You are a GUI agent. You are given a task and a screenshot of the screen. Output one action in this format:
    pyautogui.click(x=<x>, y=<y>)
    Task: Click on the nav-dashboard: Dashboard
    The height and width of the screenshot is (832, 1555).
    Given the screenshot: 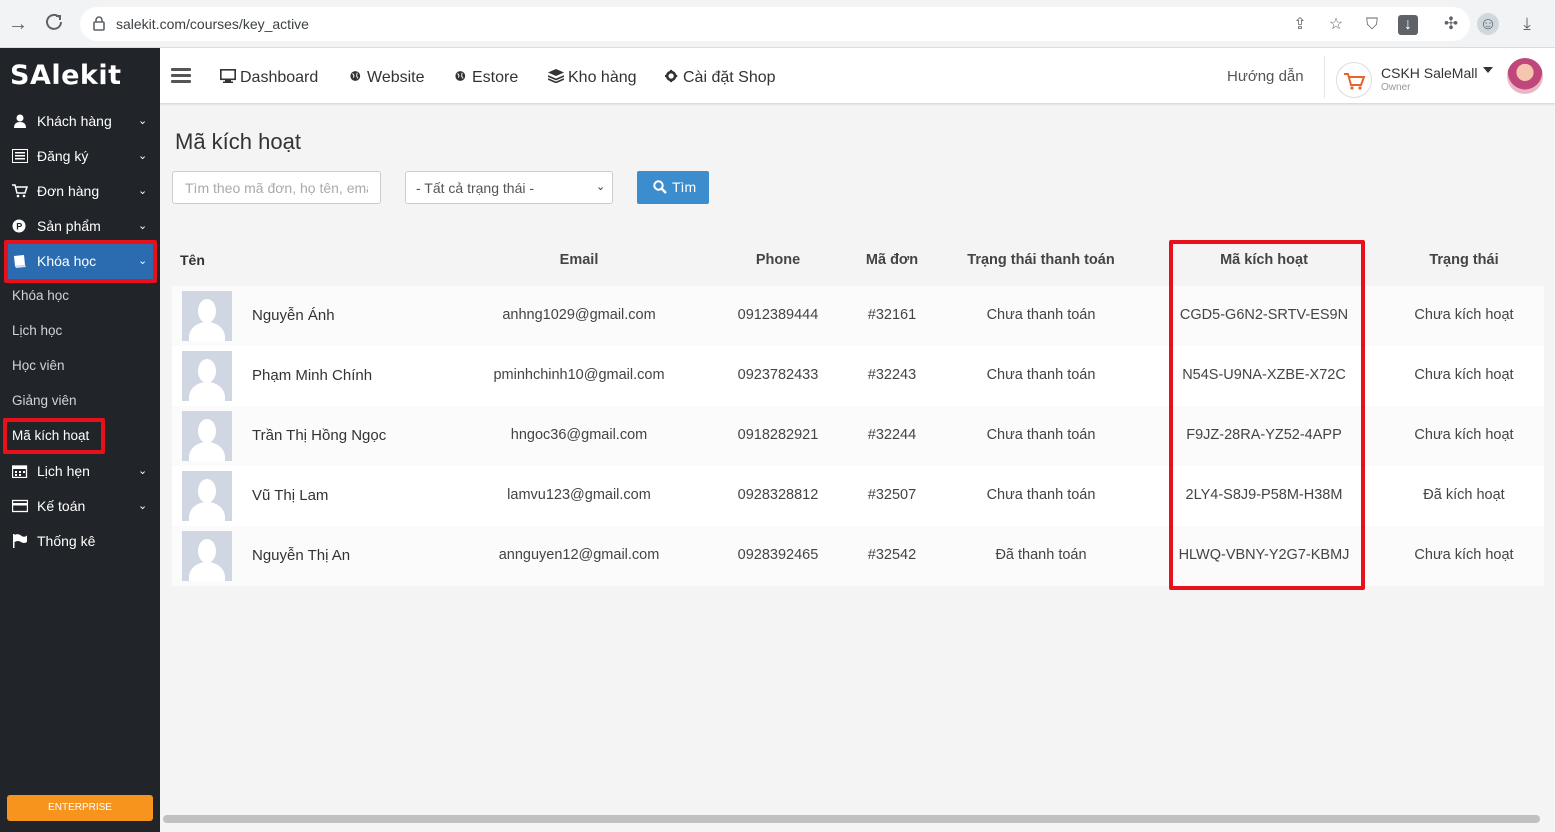 What is the action you would take?
    pyautogui.click(x=269, y=78)
    